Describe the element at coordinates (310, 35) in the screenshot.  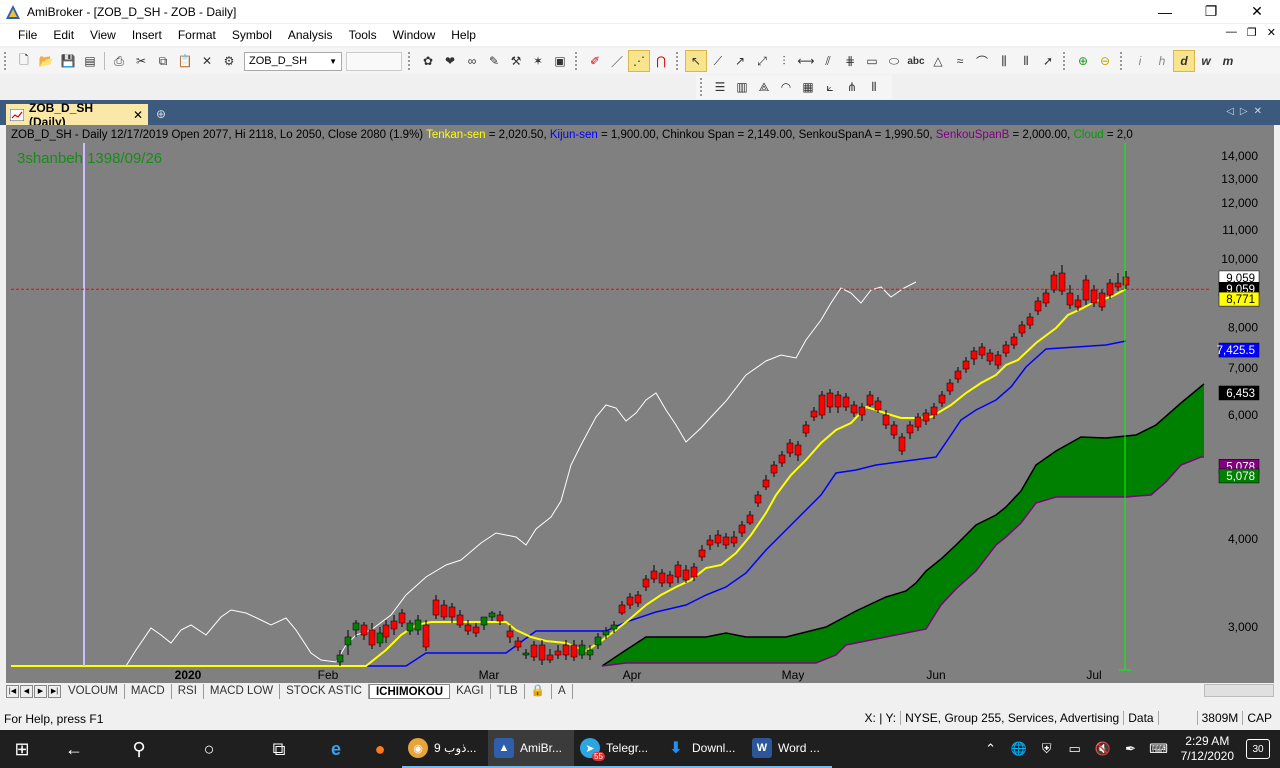
I see `menu-analysis: Analysis` at that location.